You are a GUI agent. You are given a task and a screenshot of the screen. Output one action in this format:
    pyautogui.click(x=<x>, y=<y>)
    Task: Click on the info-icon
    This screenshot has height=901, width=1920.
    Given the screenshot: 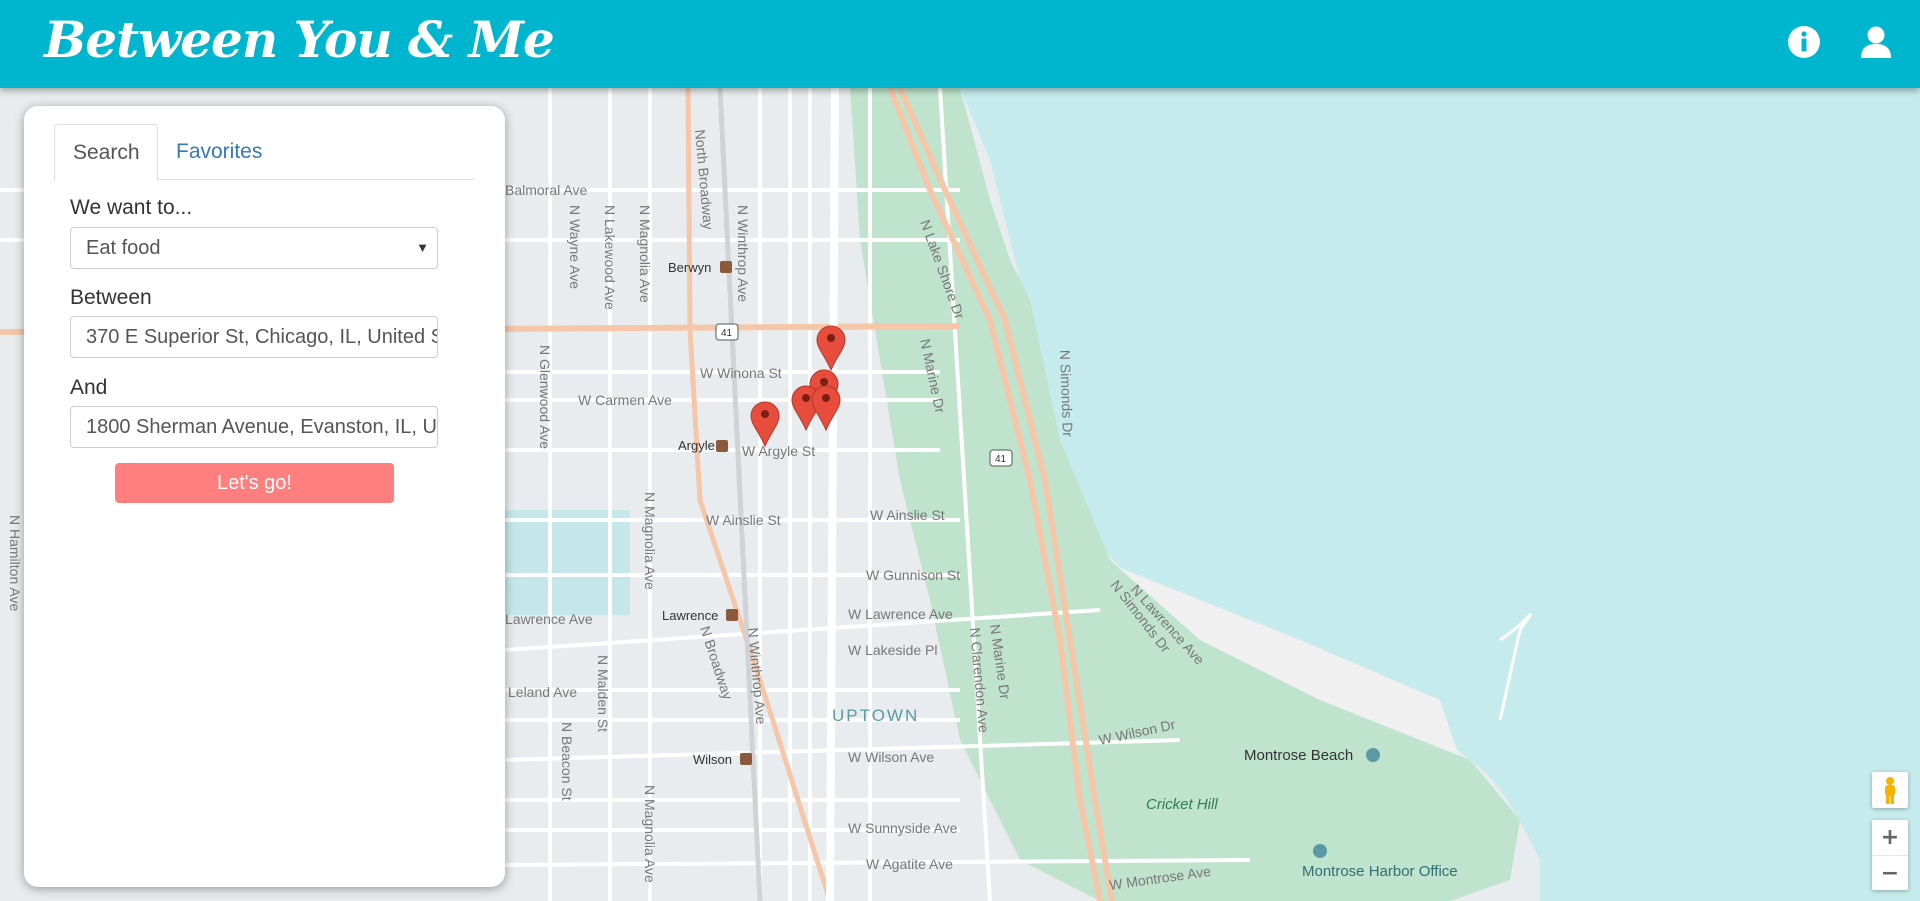 What is the action you would take?
    pyautogui.click(x=1804, y=42)
    